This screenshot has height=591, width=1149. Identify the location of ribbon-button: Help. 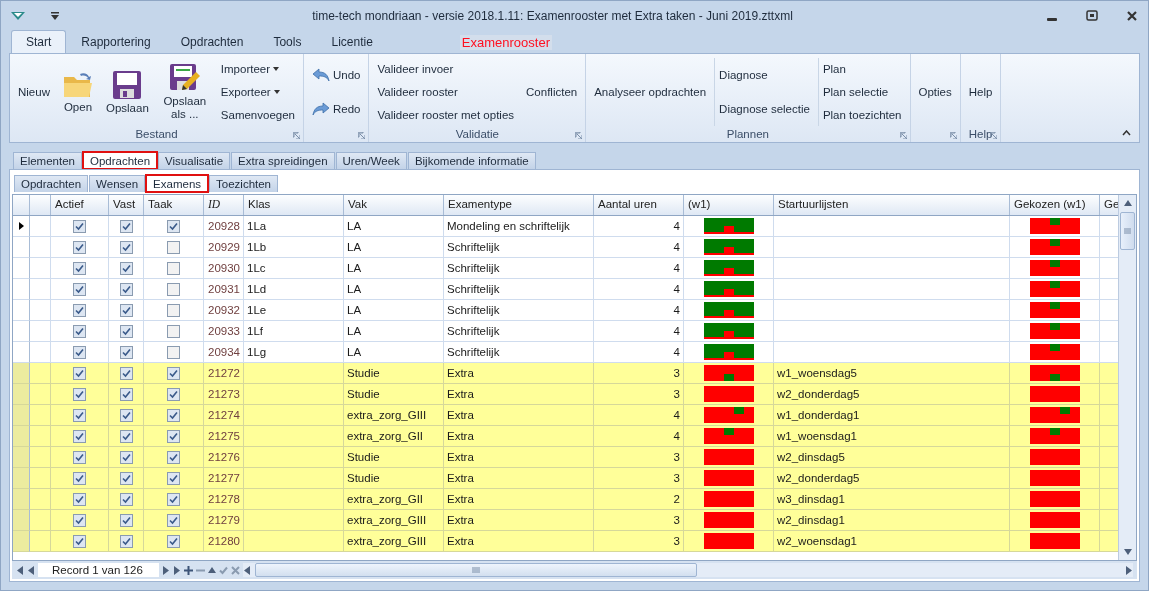
(980, 92).